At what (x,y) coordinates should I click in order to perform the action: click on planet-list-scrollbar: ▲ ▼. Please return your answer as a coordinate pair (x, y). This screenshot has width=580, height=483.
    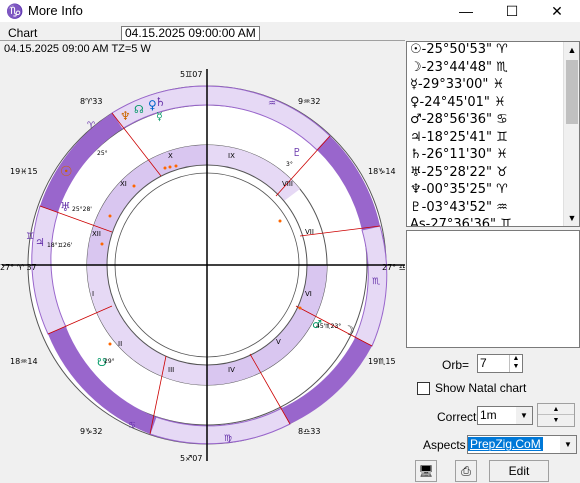
    Looking at the image, I should click on (571, 134).